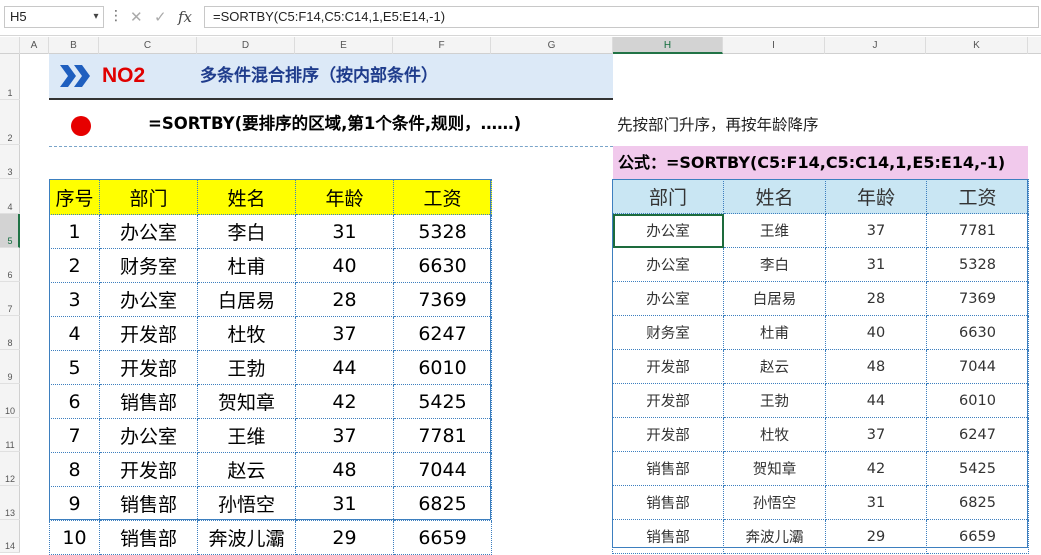 Image resolution: width=1041 pixels, height=555 pixels. Describe the element at coordinates (10, 196) in the screenshot. I see `row-header: 4` at that location.